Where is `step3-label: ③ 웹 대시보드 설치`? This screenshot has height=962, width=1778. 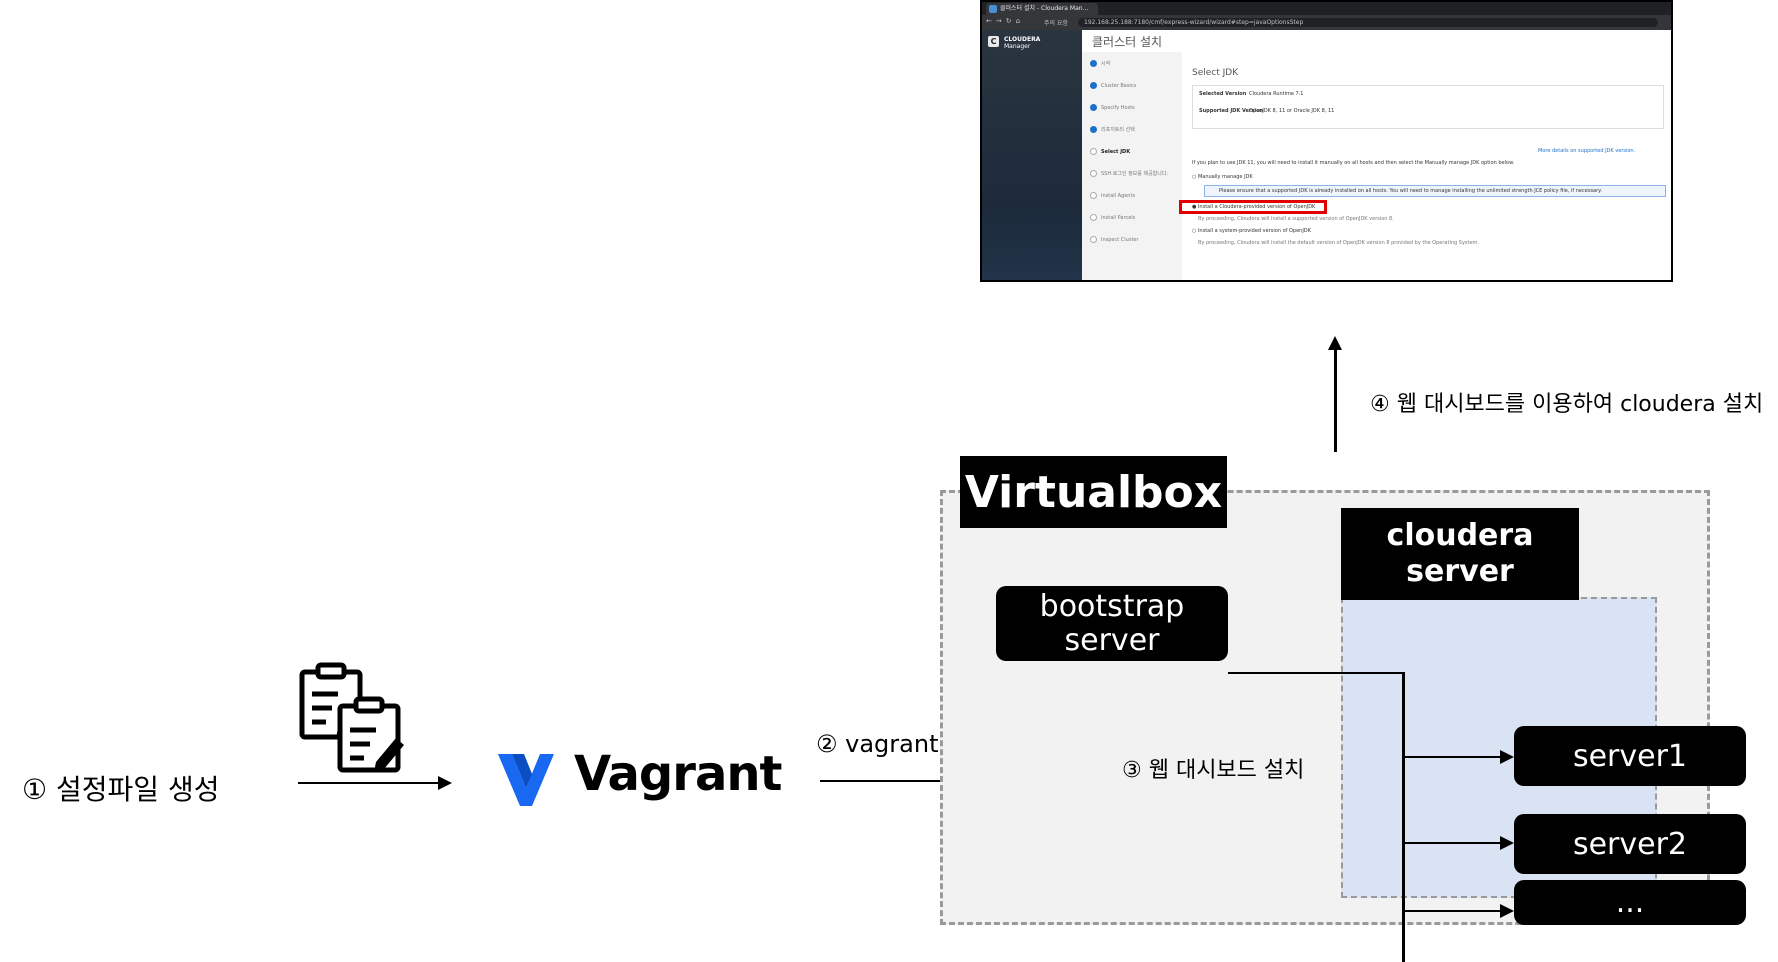
step3-label: ③ 웹 대시보드 설치 is located at coordinates (1213, 770).